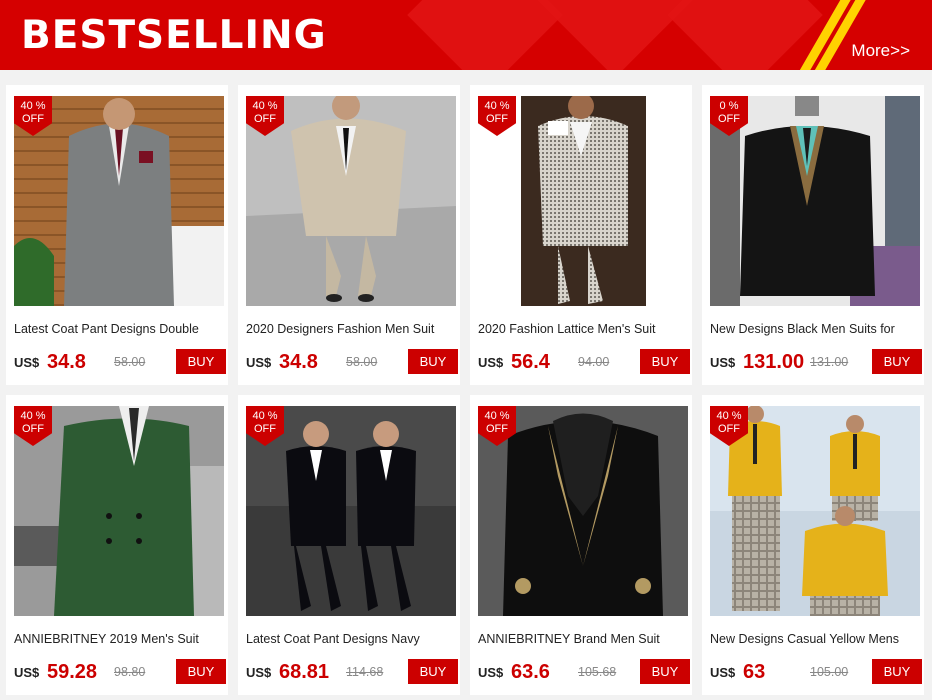 This screenshot has width=932, height=700. I want to click on more-link: More>>, so click(880, 51).